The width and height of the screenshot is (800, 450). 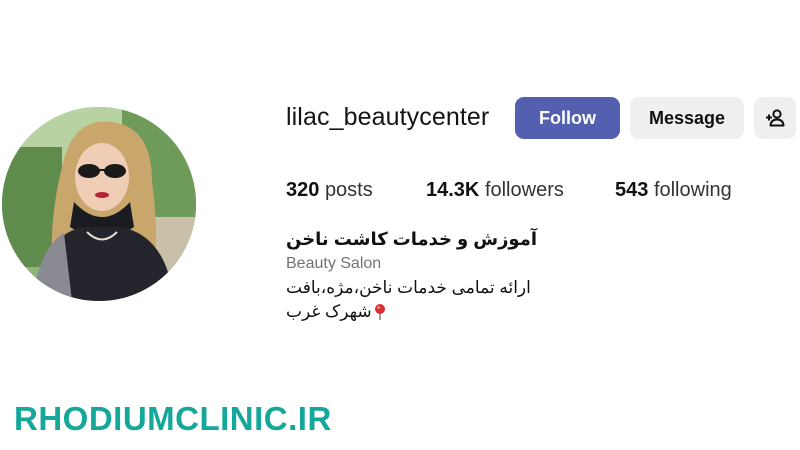 What do you see at coordinates (408, 287) in the screenshot?
I see `bio-line-services: ارائه تمامی خدمات ناخن،مژه،بافت` at bounding box center [408, 287].